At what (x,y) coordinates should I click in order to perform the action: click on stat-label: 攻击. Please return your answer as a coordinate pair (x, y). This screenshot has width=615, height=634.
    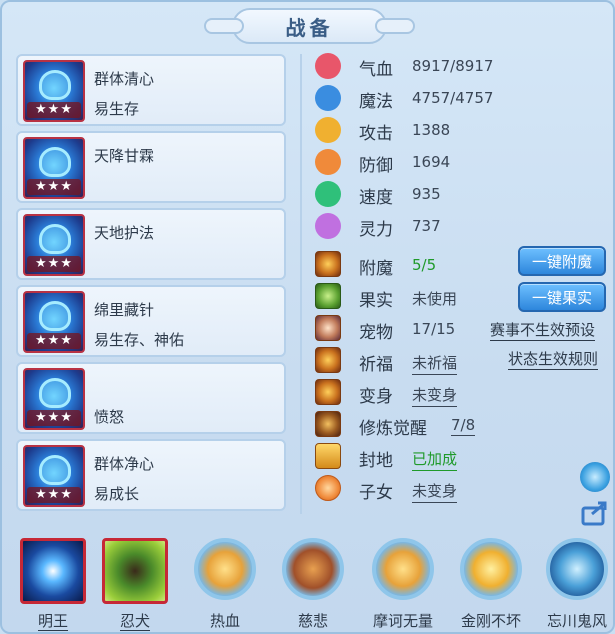
    Looking at the image, I should click on (376, 134).